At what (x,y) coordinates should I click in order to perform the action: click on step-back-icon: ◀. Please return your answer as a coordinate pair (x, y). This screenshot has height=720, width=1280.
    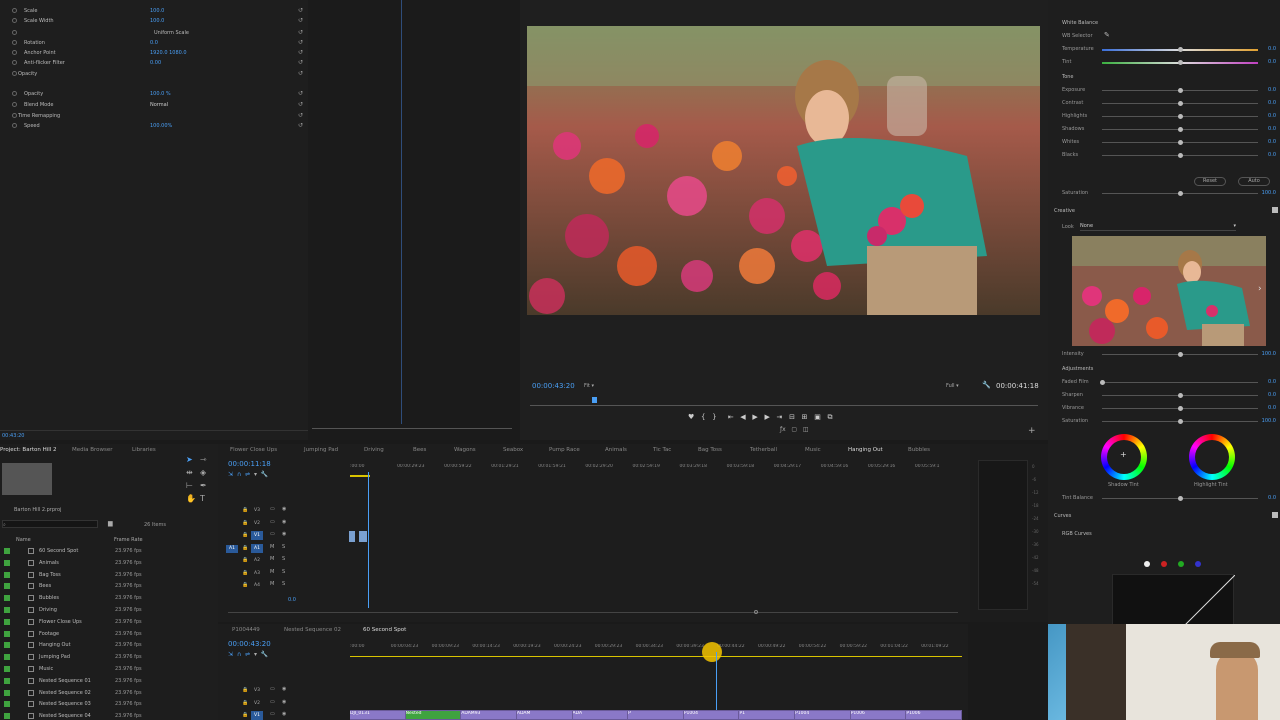
    Looking at the image, I should click on (742, 417).